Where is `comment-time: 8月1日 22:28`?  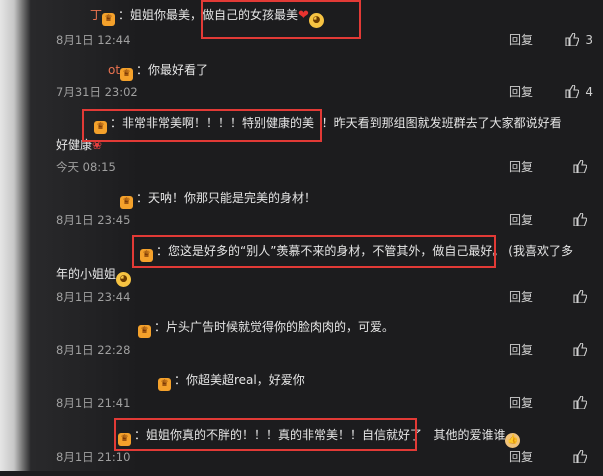 comment-time: 8月1日 22:28 is located at coordinates (93, 350).